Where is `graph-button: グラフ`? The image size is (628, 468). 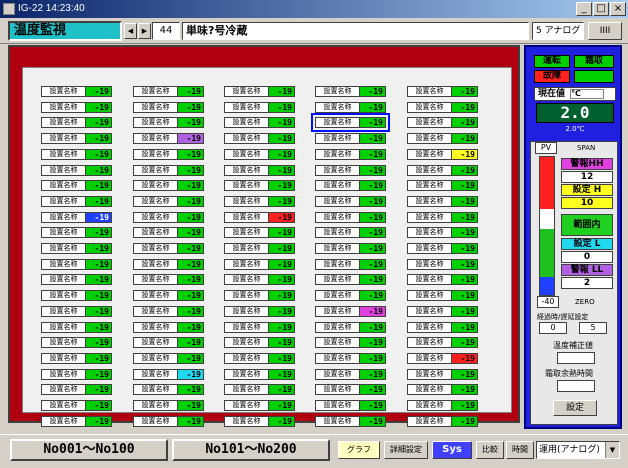 graph-button: グラフ is located at coordinates (359, 450).